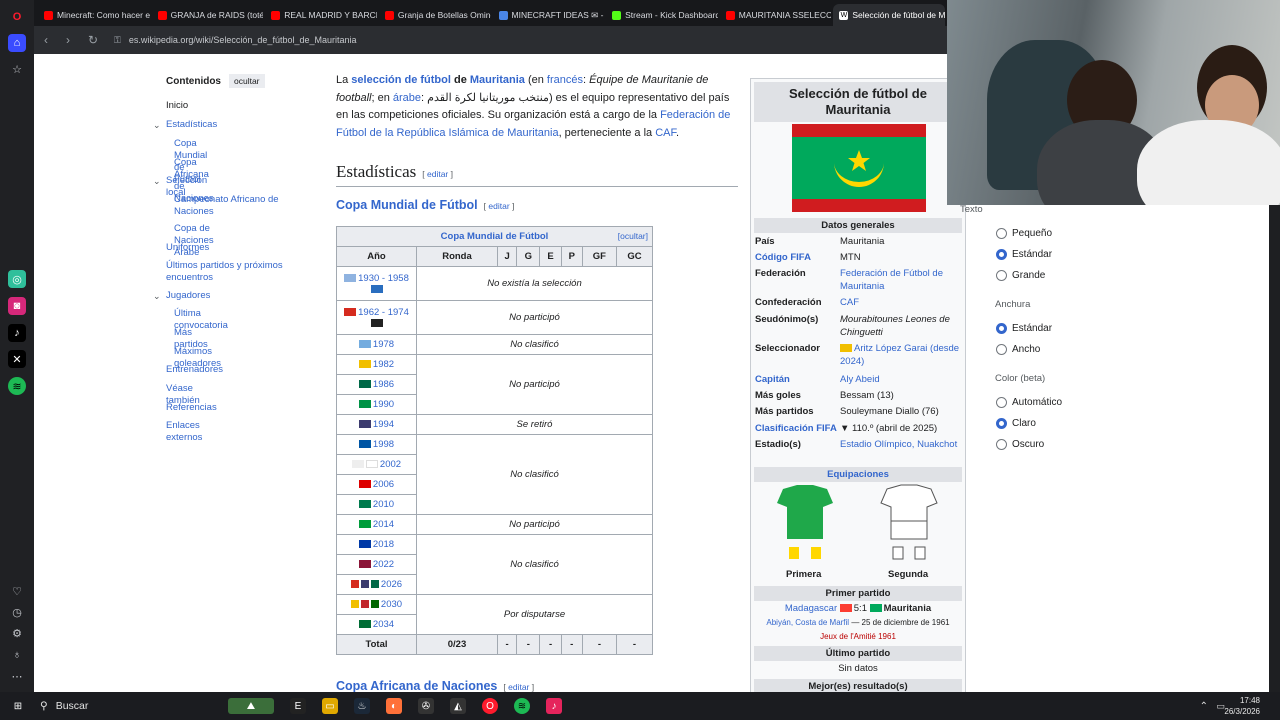  I want to click on year-link: 1978, so click(383, 344).